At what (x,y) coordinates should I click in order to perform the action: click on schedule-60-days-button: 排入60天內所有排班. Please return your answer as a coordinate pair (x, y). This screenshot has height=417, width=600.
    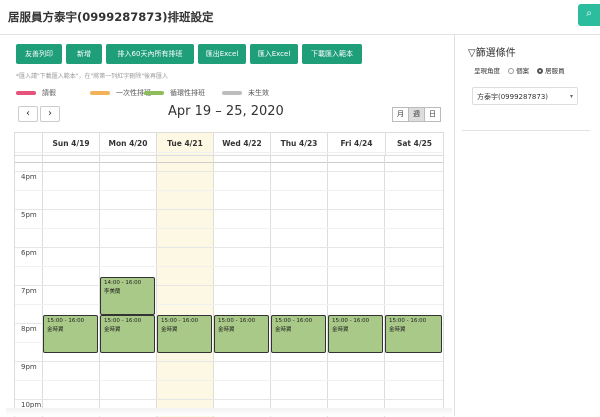
    Looking at the image, I should click on (150, 54).